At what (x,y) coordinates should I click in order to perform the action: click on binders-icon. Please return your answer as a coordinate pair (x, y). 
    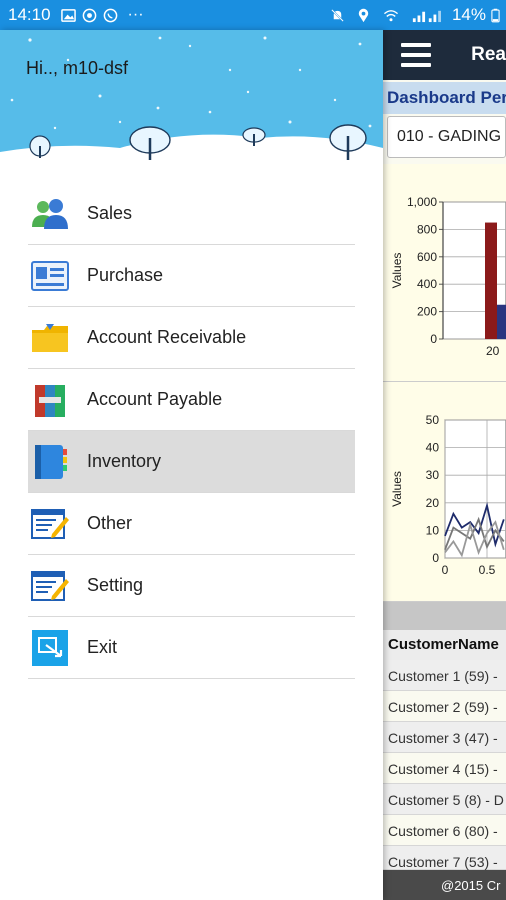
    Looking at the image, I should click on (50, 400).